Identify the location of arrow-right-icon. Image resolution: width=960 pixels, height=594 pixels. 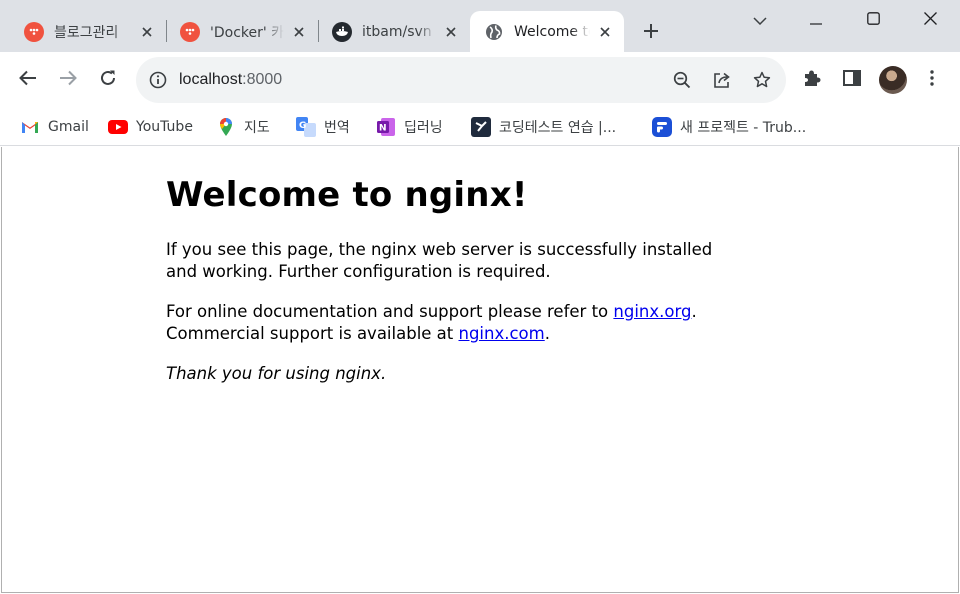
(68, 80).